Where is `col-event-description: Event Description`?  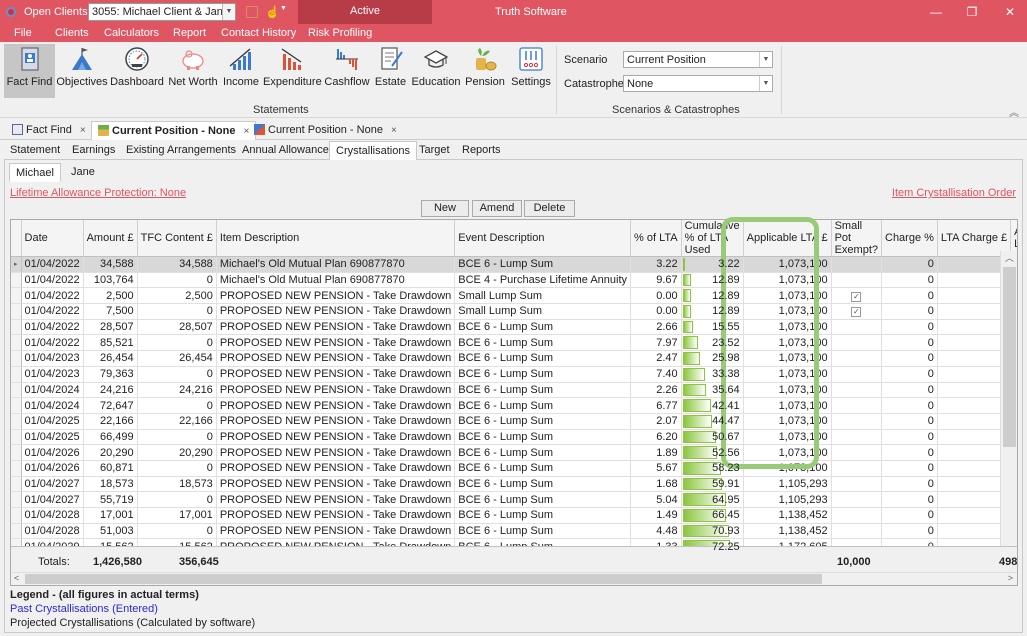 col-event-description: Event Description is located at coordinates (543, 238).